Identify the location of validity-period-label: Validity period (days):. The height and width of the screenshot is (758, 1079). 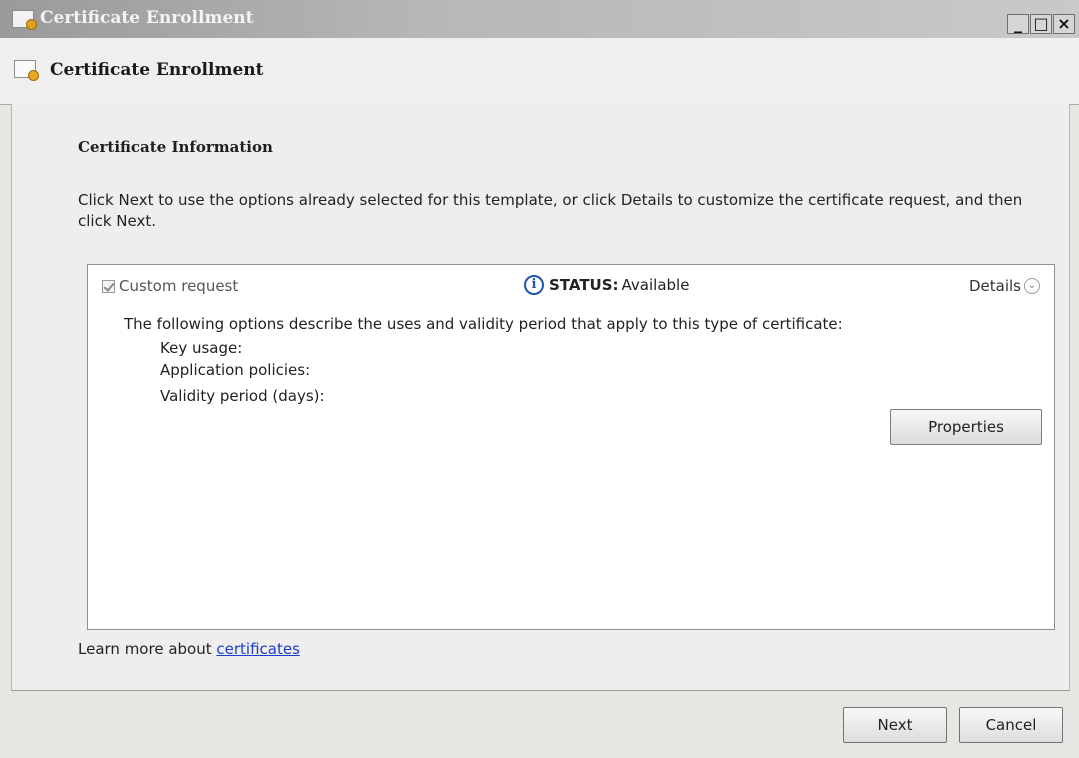
(242, 396).